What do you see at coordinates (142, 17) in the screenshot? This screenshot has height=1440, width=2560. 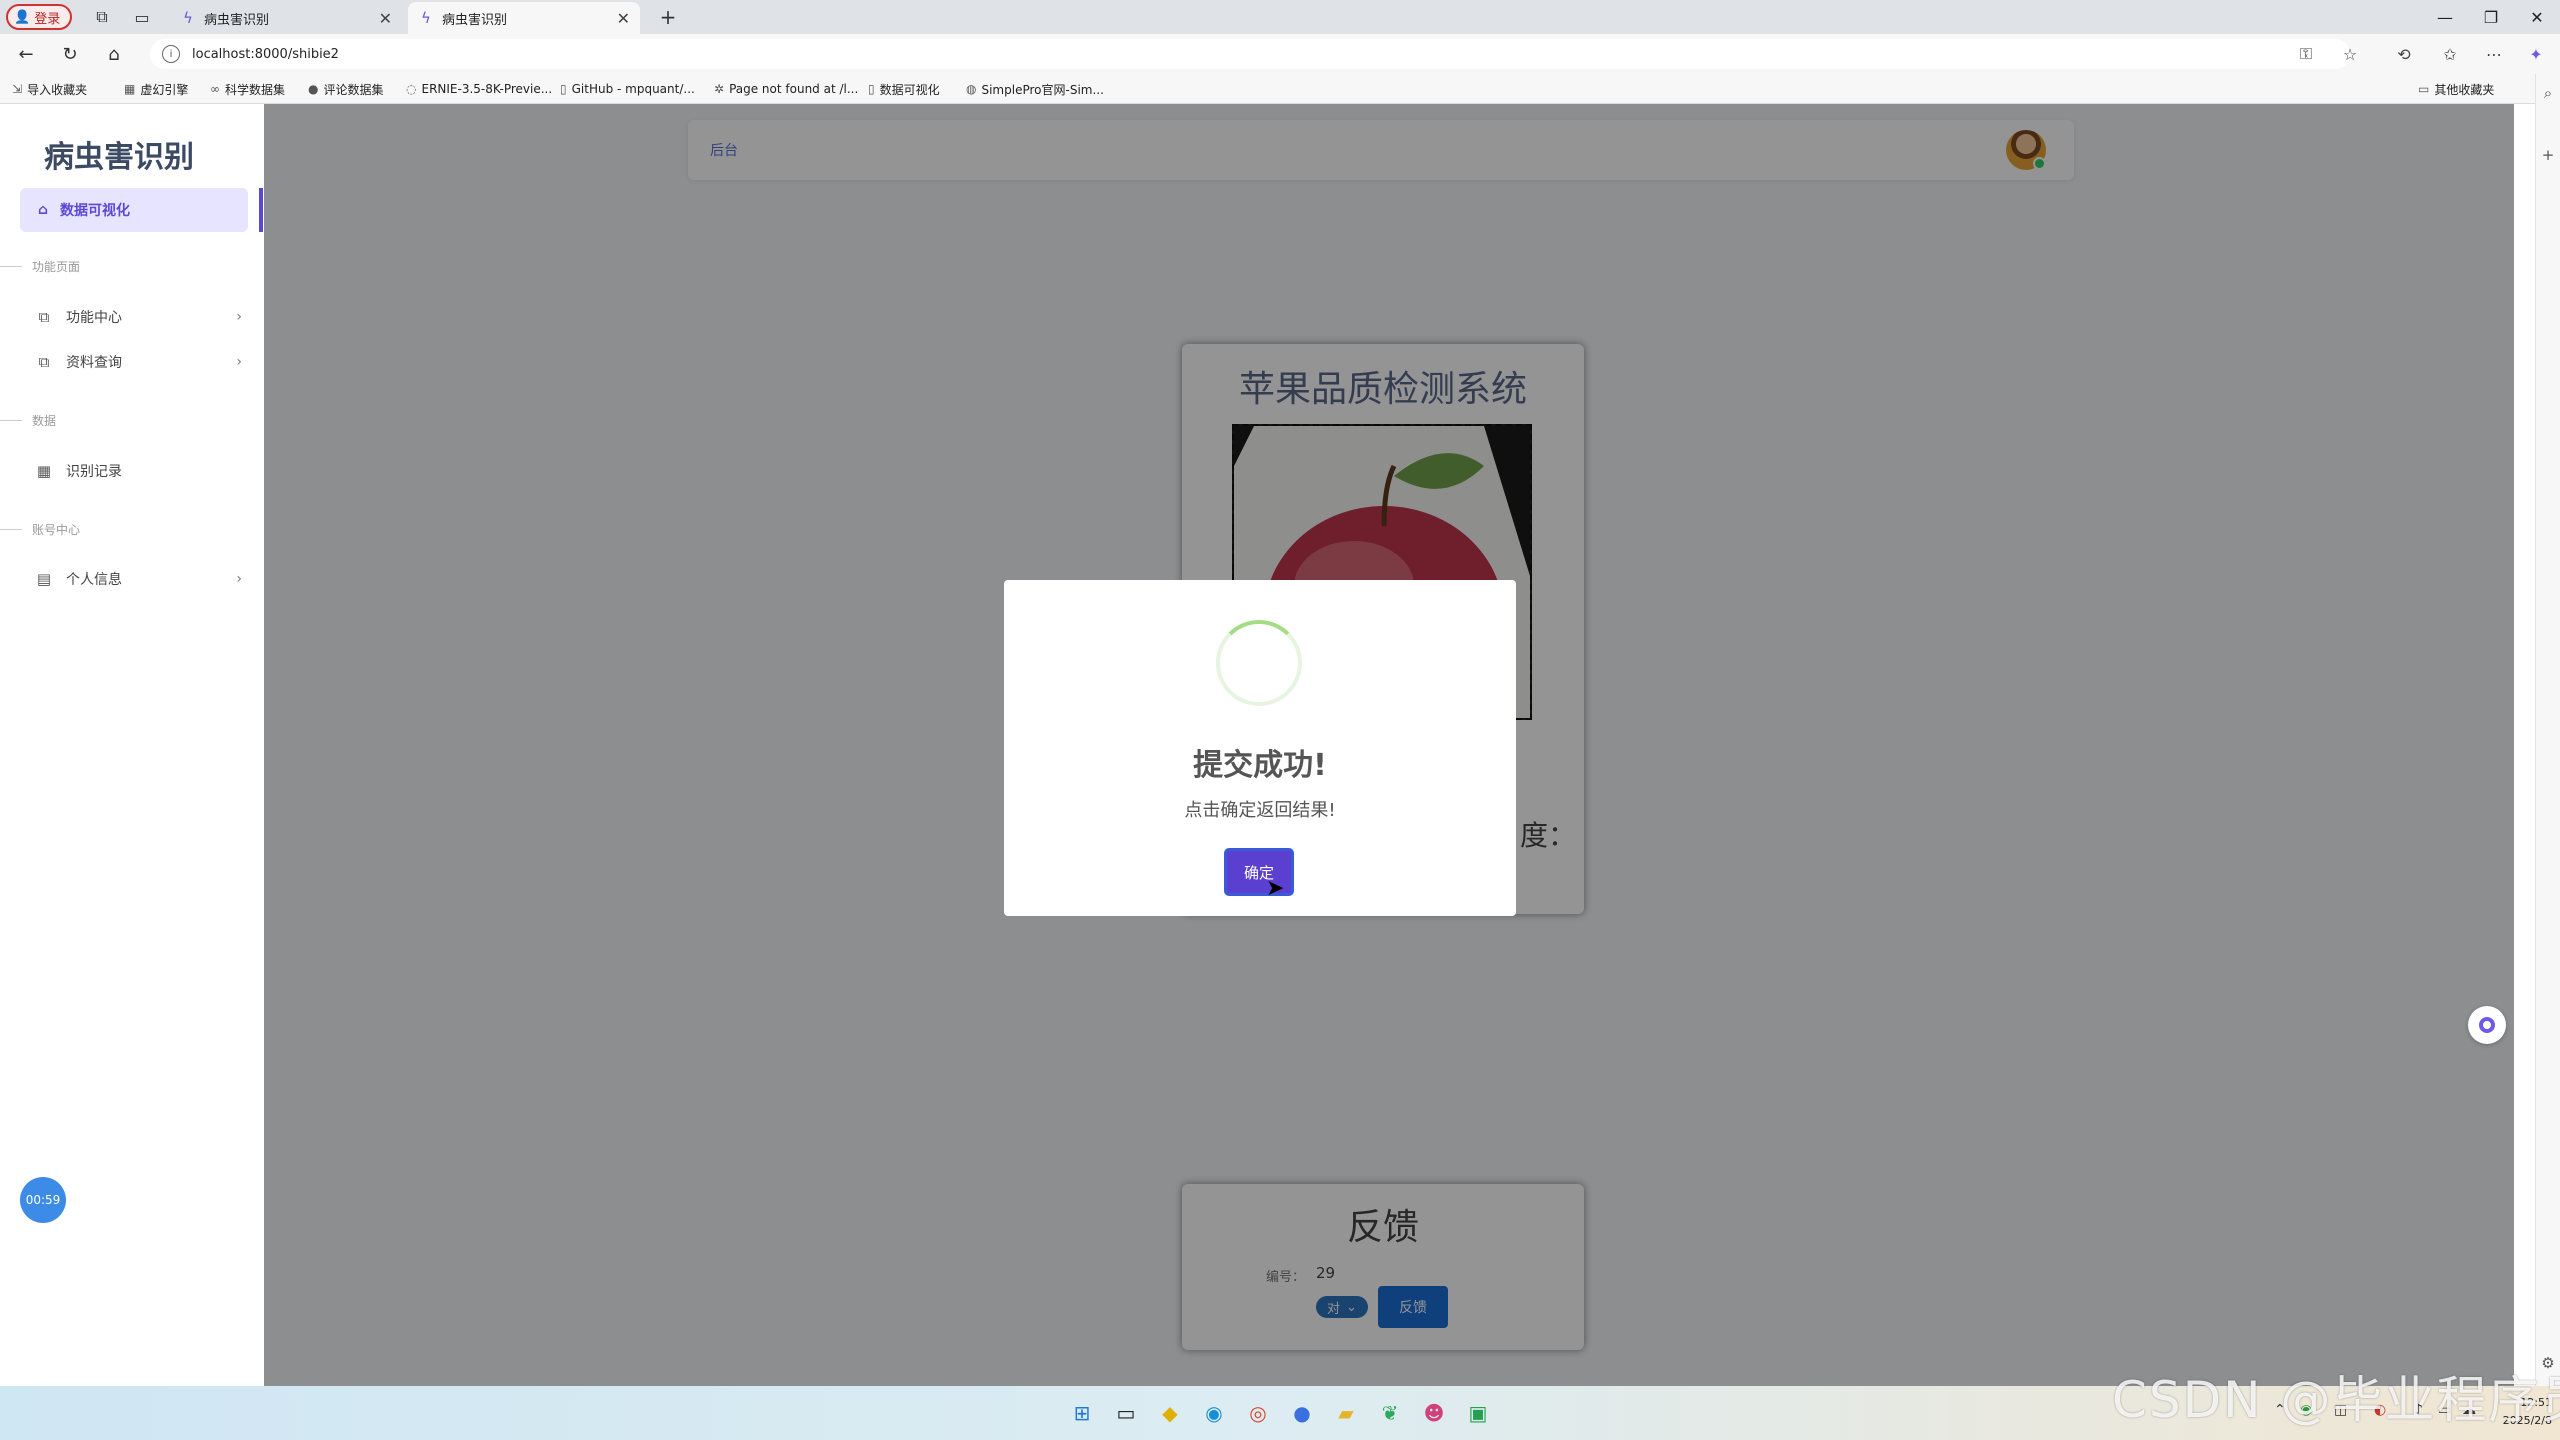 I see `tab-actions-icon: ▭` at bounding box center [142, 17].